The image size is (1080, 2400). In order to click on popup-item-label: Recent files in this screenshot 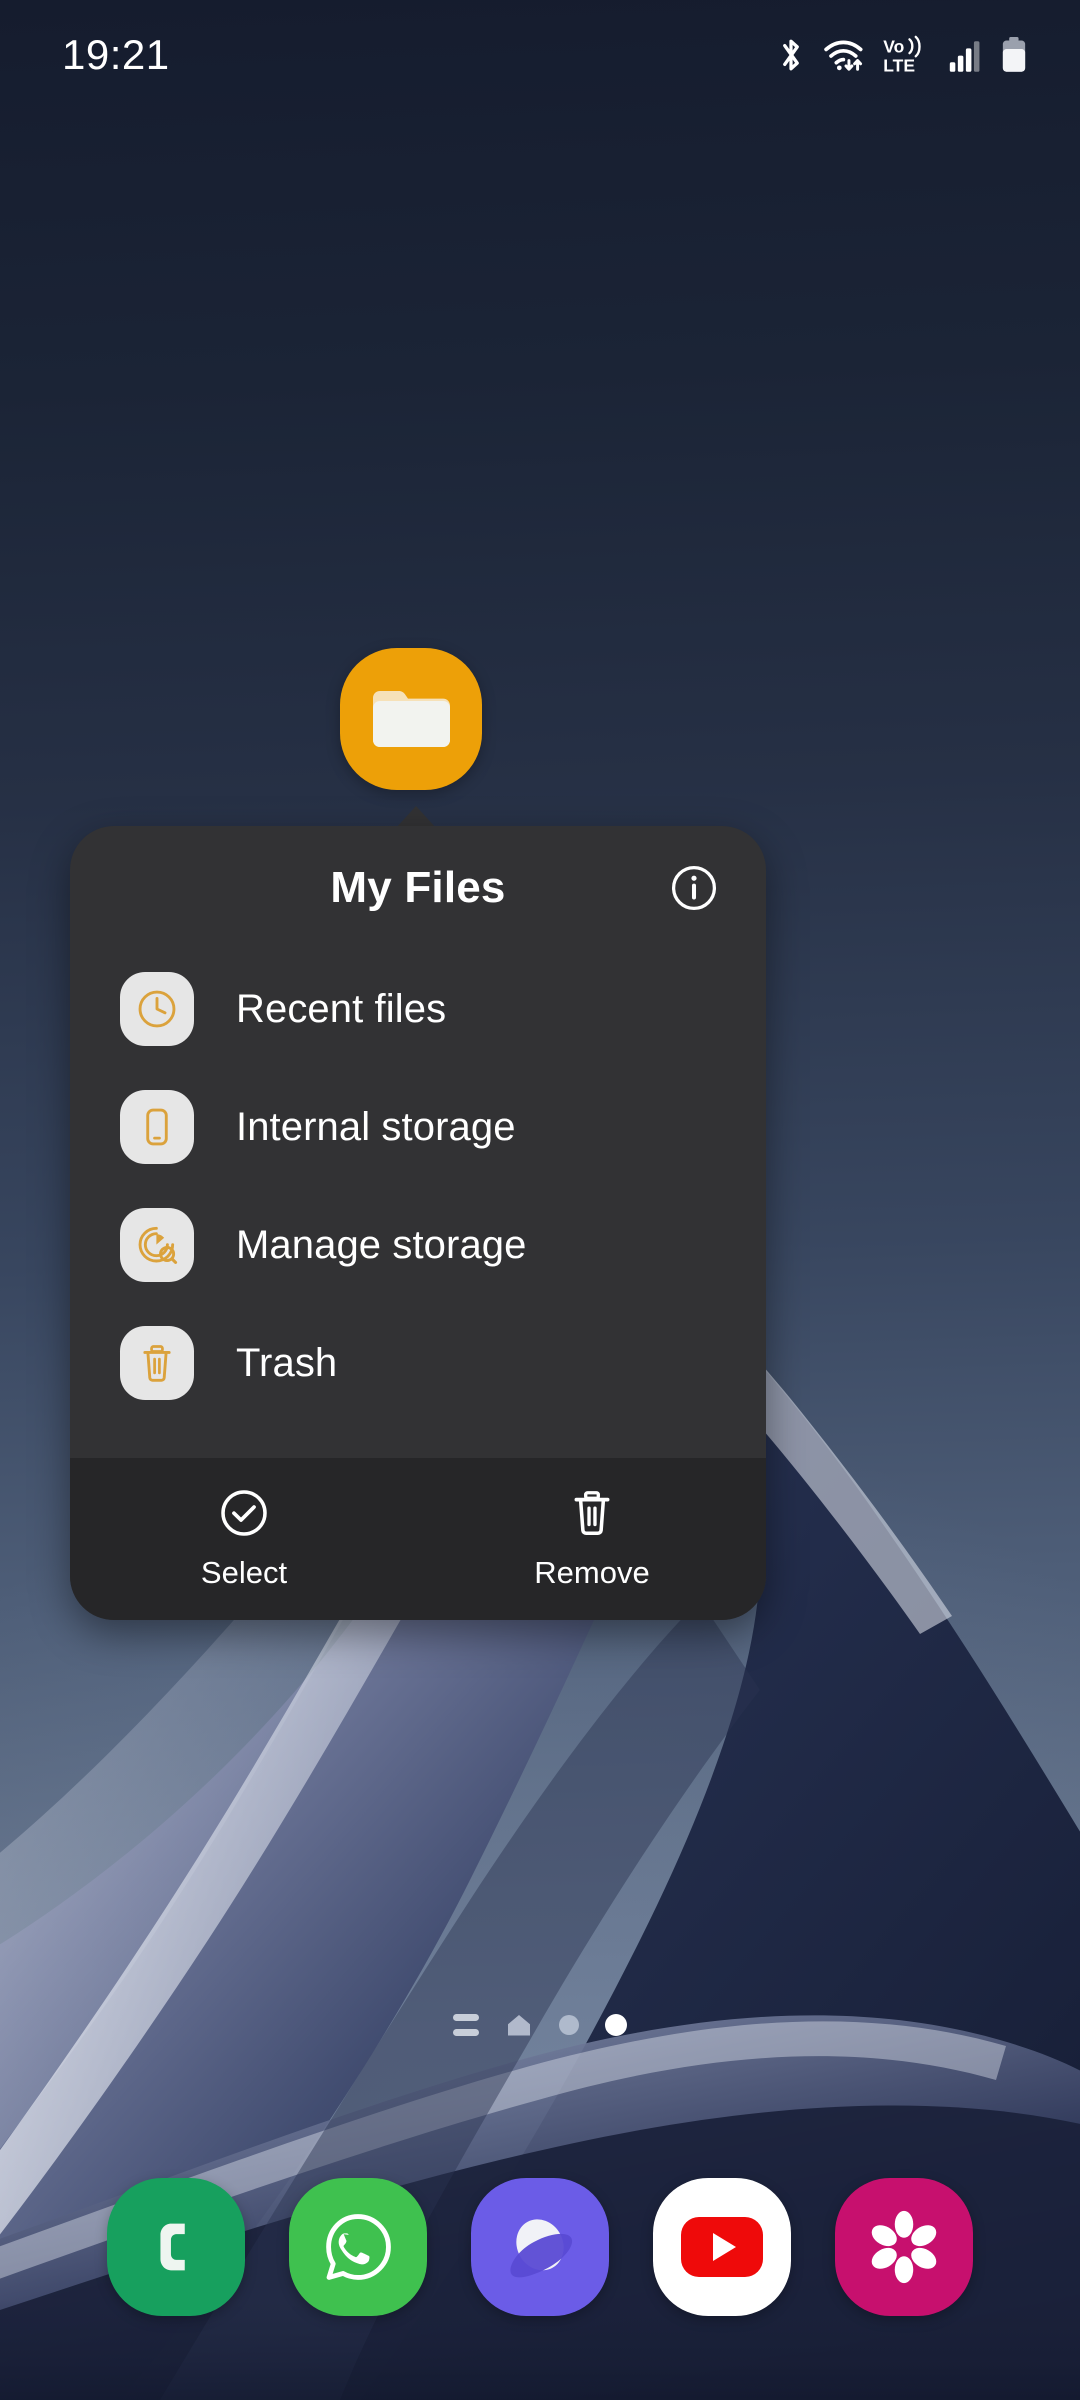, I will do `click(341, 1008)`.